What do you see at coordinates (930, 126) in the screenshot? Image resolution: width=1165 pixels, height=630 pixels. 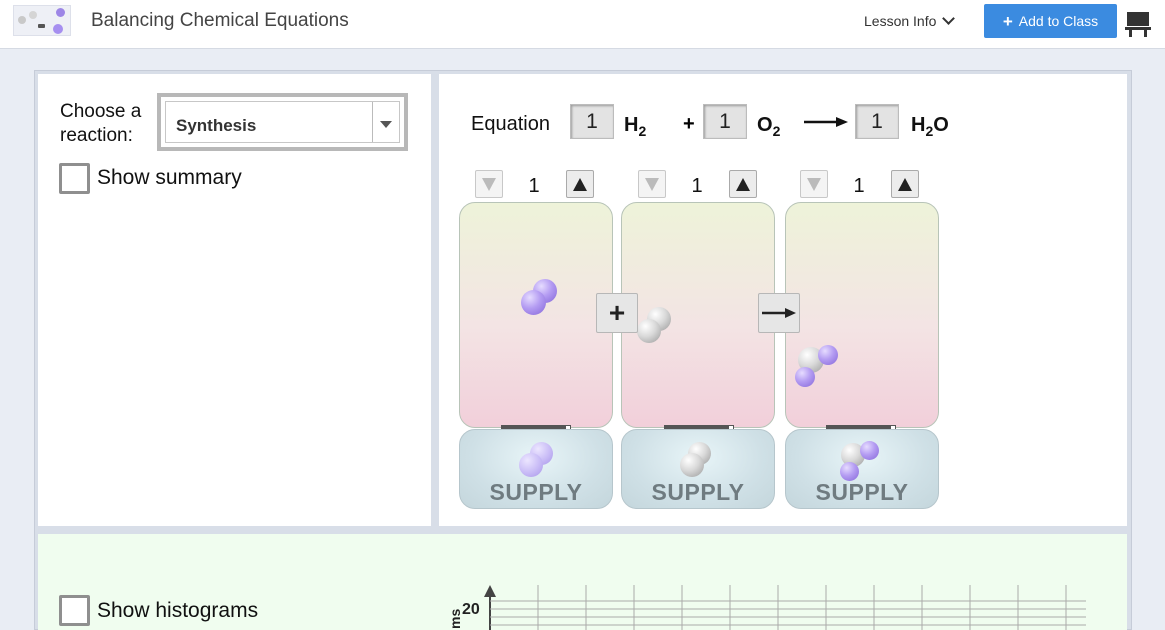 I see `h2o-formula: H2O` at bounding box center [930, 126].